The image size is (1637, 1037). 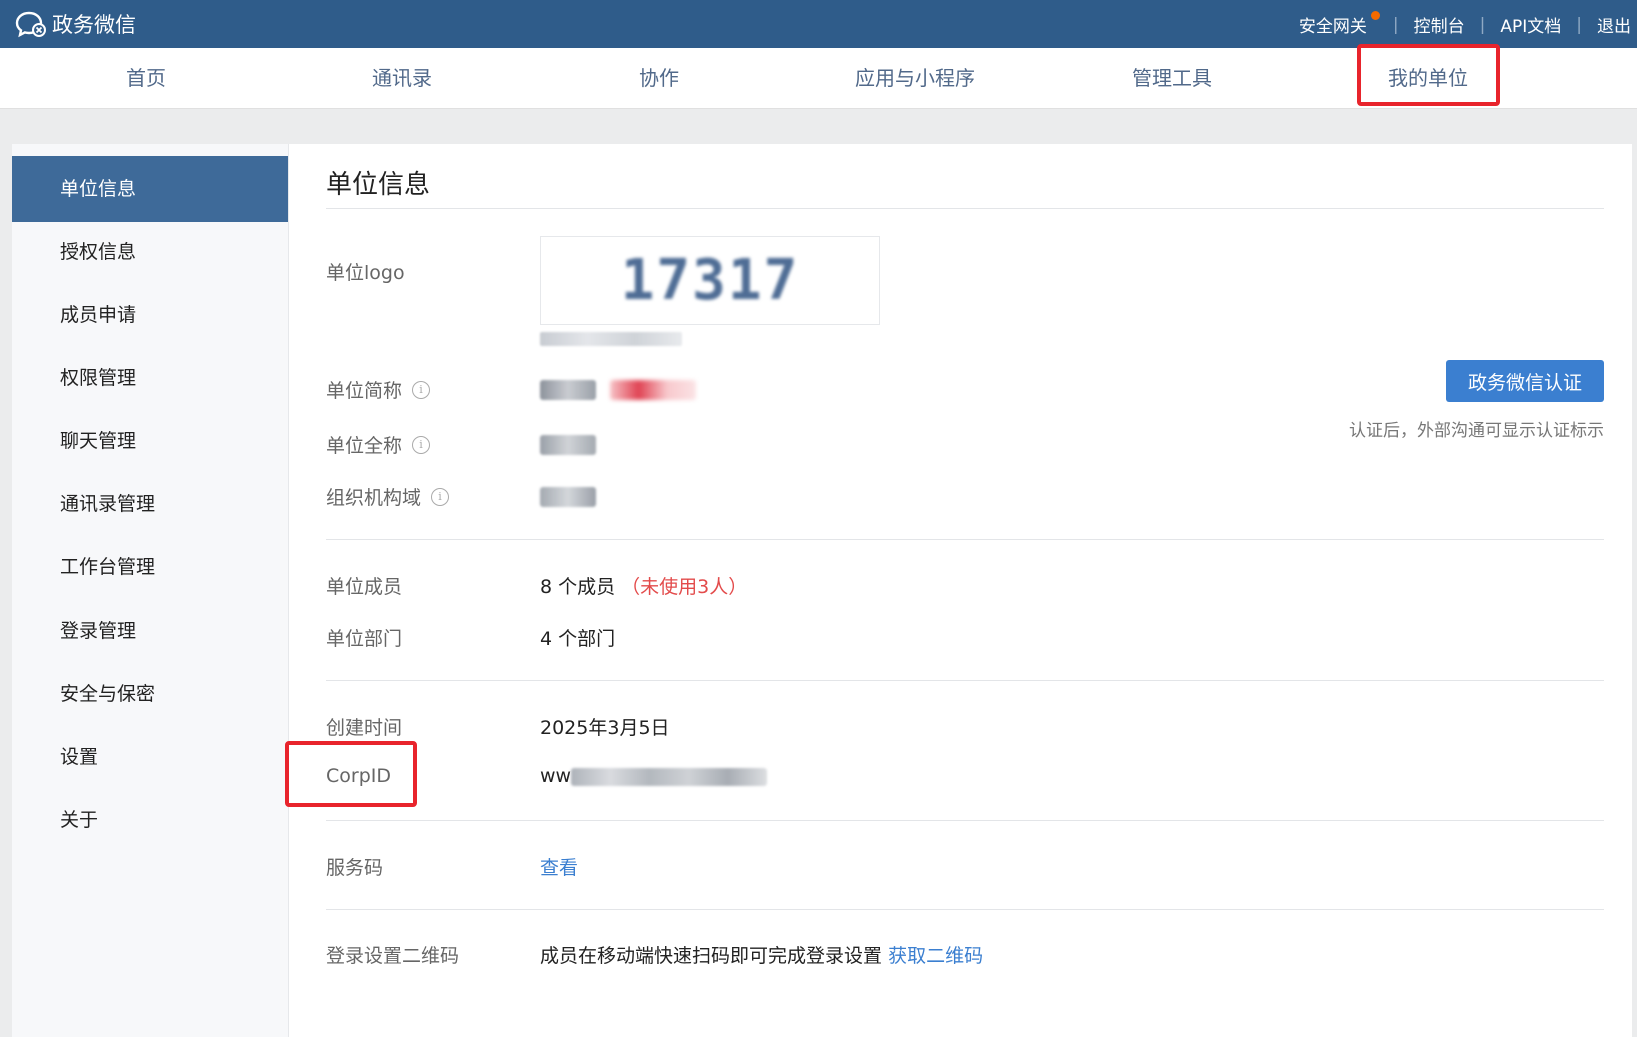 I want to click on sidebar-item-workbench: 工作台管理, so click(x=150, y=567).